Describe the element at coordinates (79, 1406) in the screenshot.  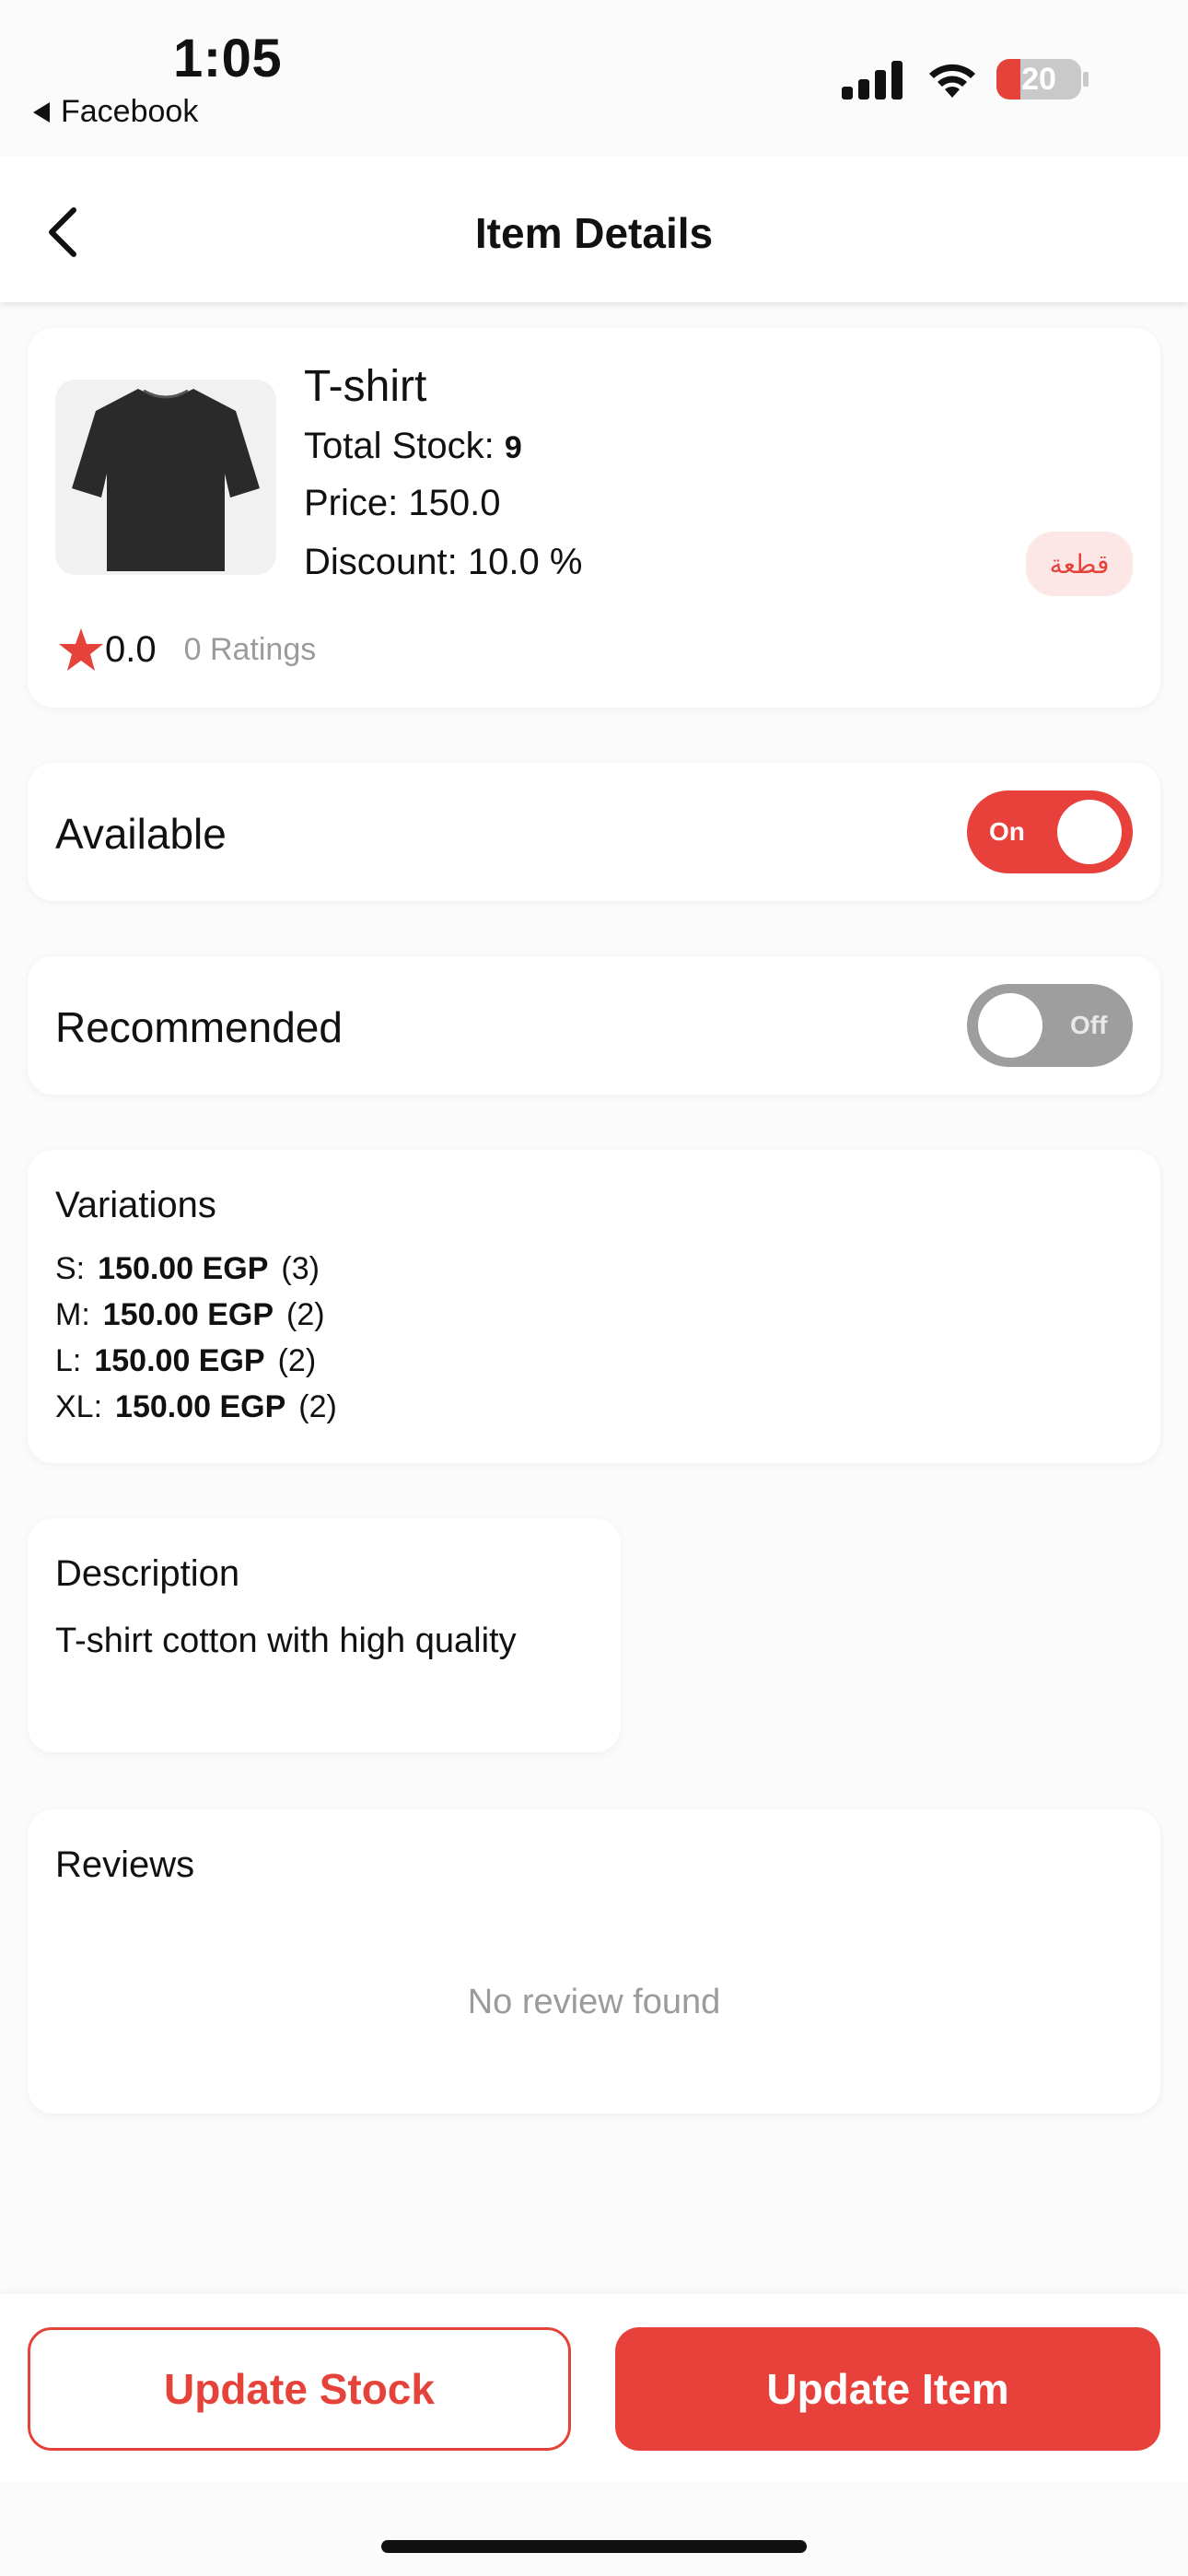
I see `variation-size: XL:` at that location.